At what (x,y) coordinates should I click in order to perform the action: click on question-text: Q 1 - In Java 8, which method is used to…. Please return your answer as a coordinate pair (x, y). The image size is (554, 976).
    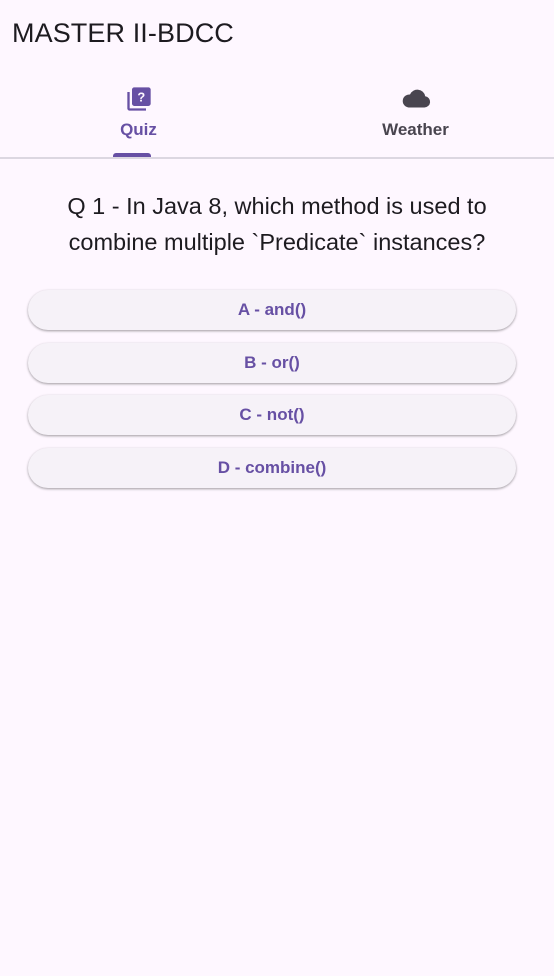
    Looking at the image, I should click on (277, 224).